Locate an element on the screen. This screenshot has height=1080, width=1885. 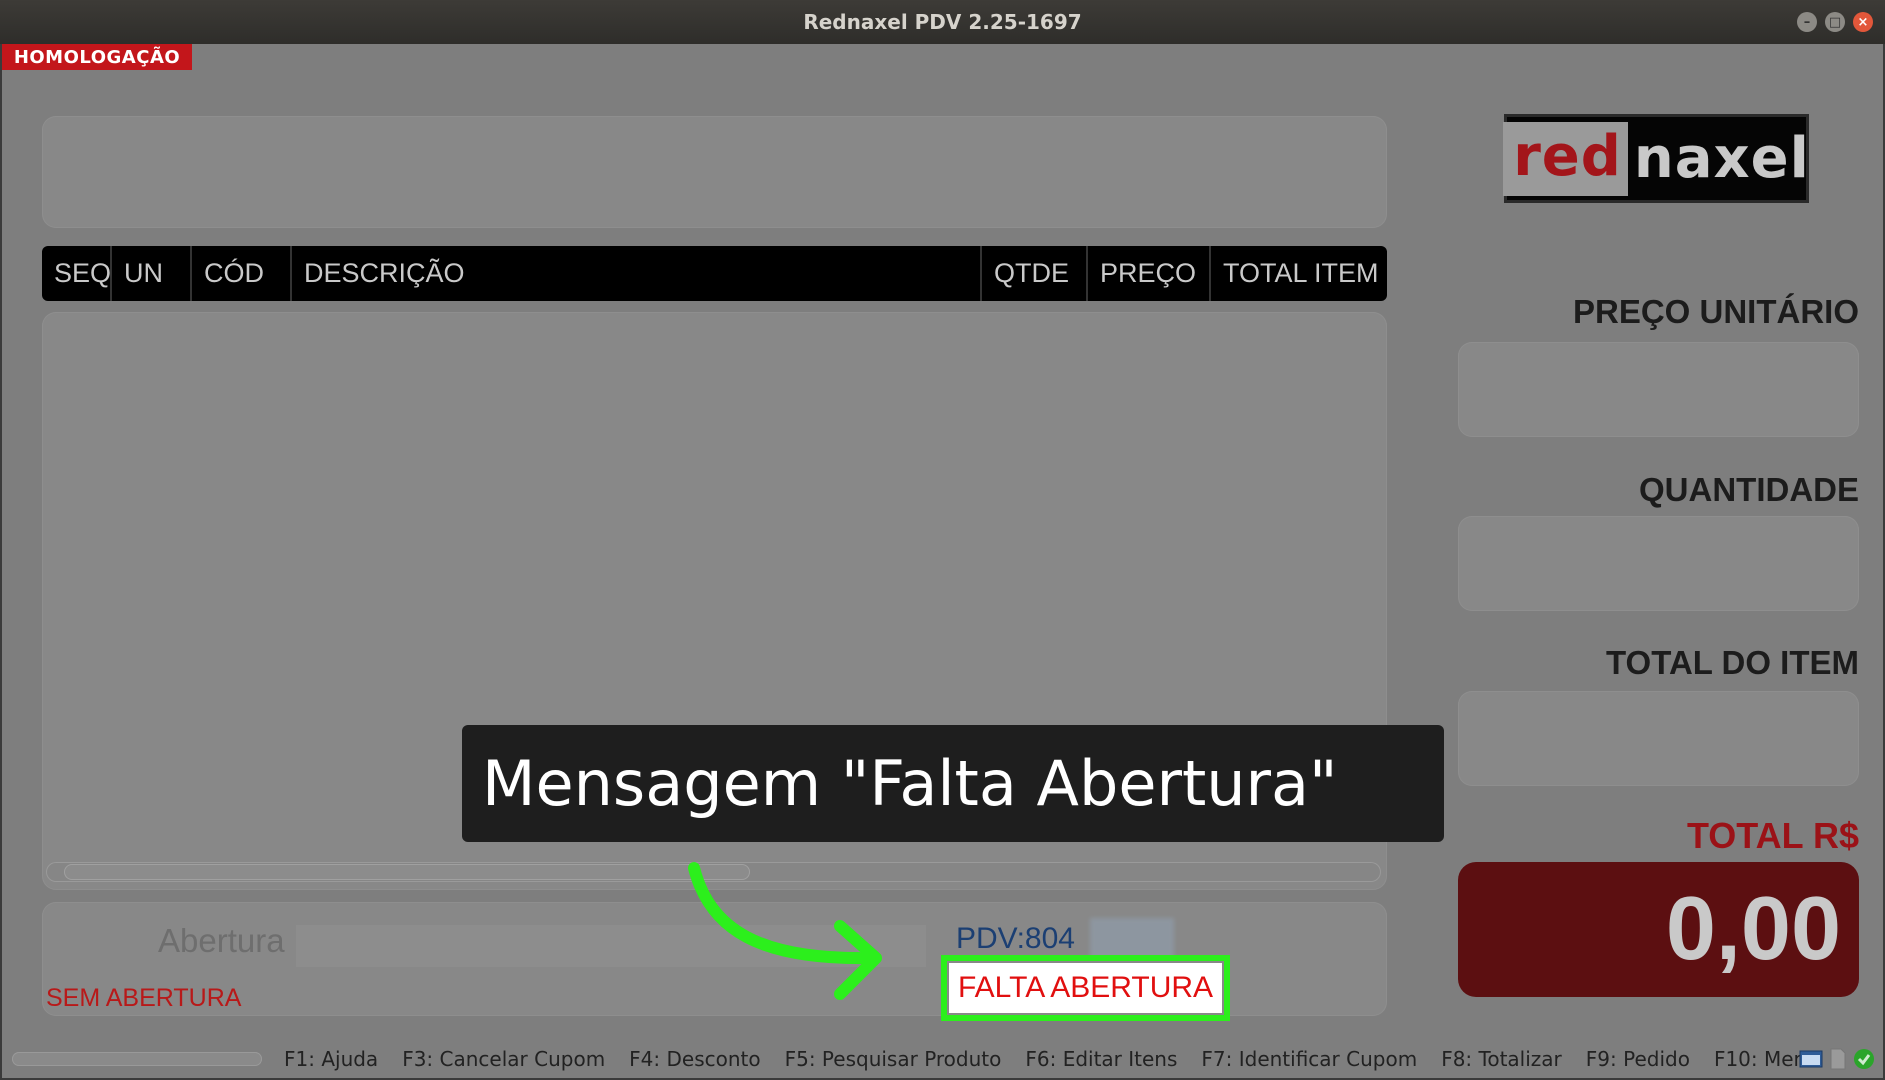
falta-abertura-message: FALTA ABERTURA is located at coordinates (1085, 988).